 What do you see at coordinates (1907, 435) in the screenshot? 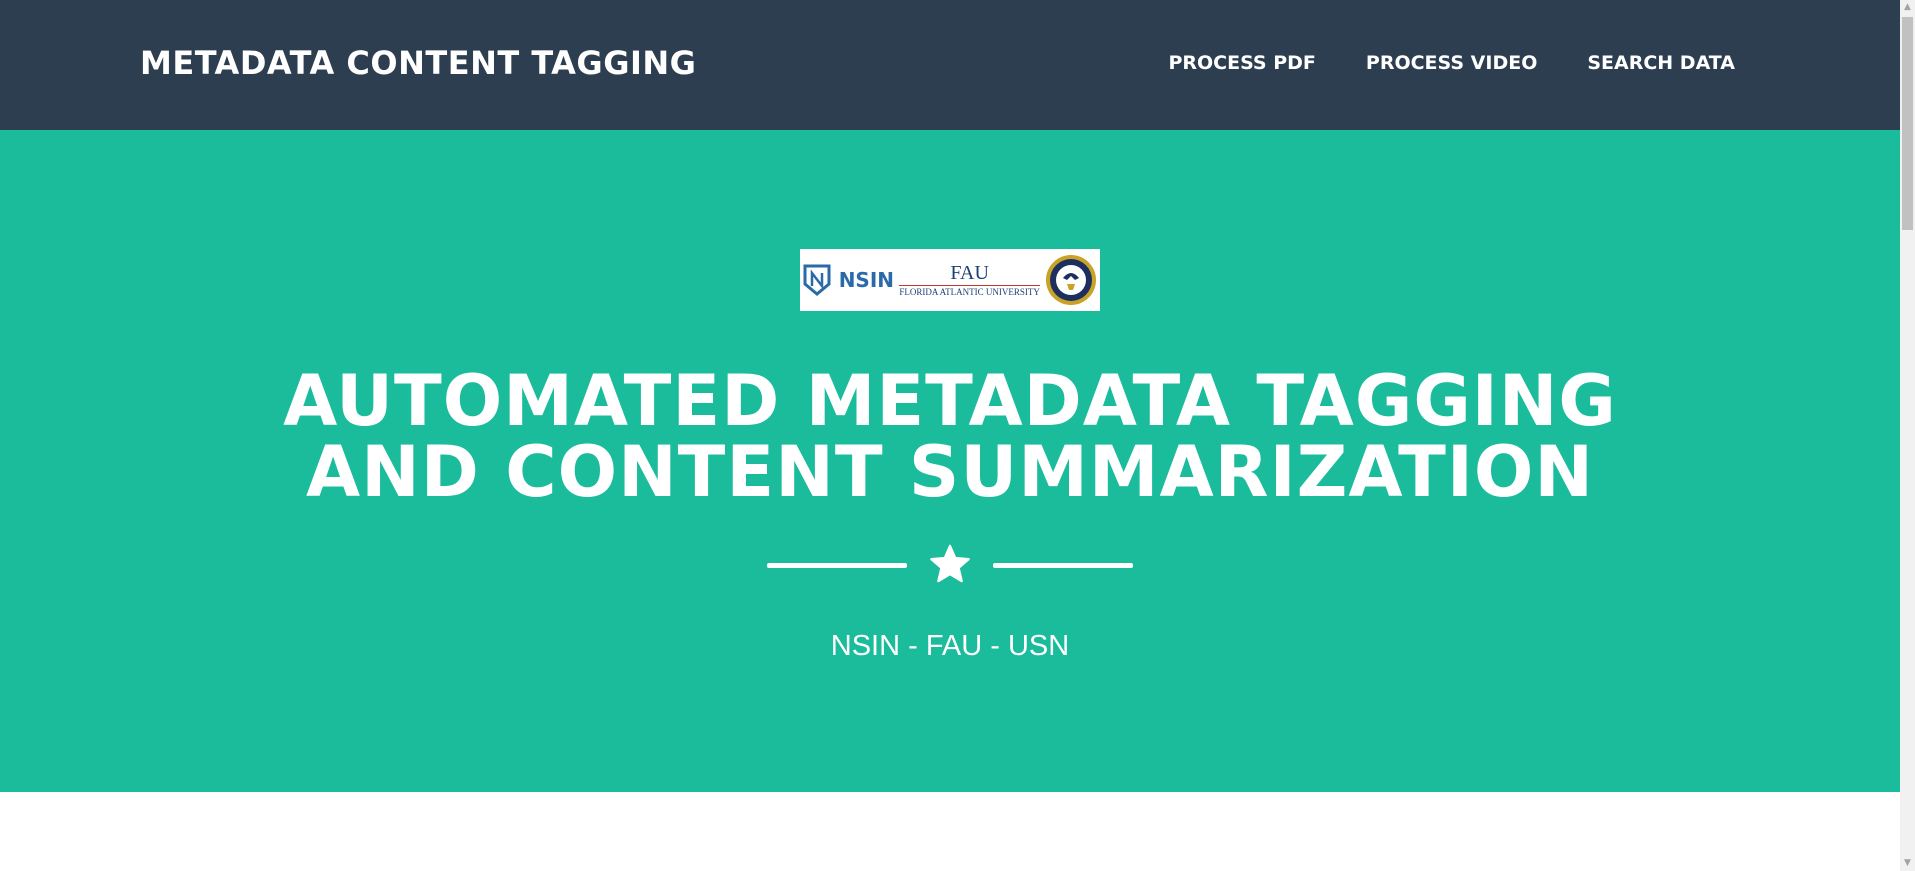
I see `vertical-scrollbar: ▲ ▼` at bounding box center [1907, 435].